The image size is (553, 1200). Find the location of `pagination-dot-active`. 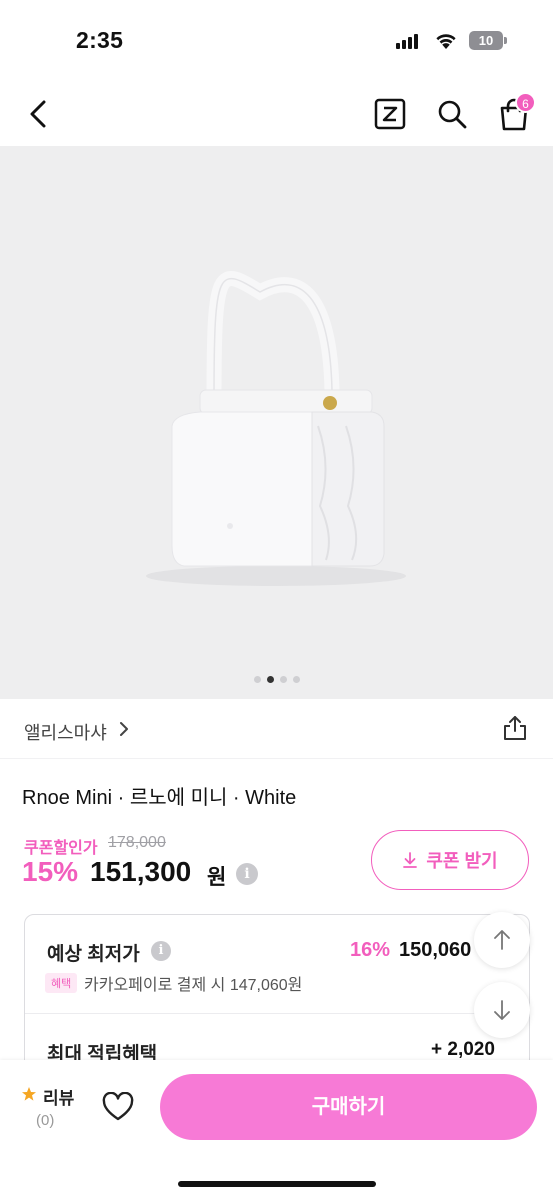

pagination-dot-active is located at coordinates (270, 679).